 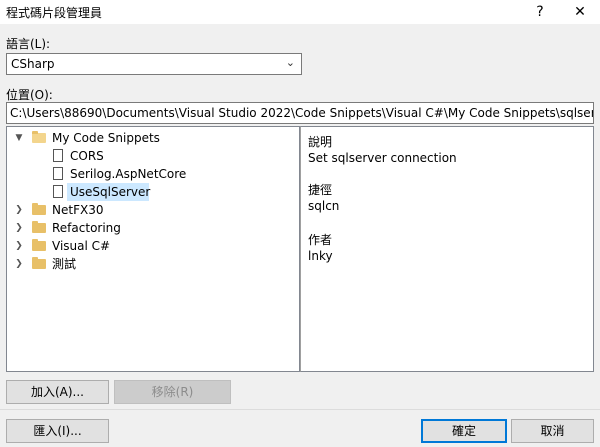 What do you see at coordinates (290, 62) in the screenshot?
I see `chevron-down-icon: ⌄` at bounding box center [290, 62].